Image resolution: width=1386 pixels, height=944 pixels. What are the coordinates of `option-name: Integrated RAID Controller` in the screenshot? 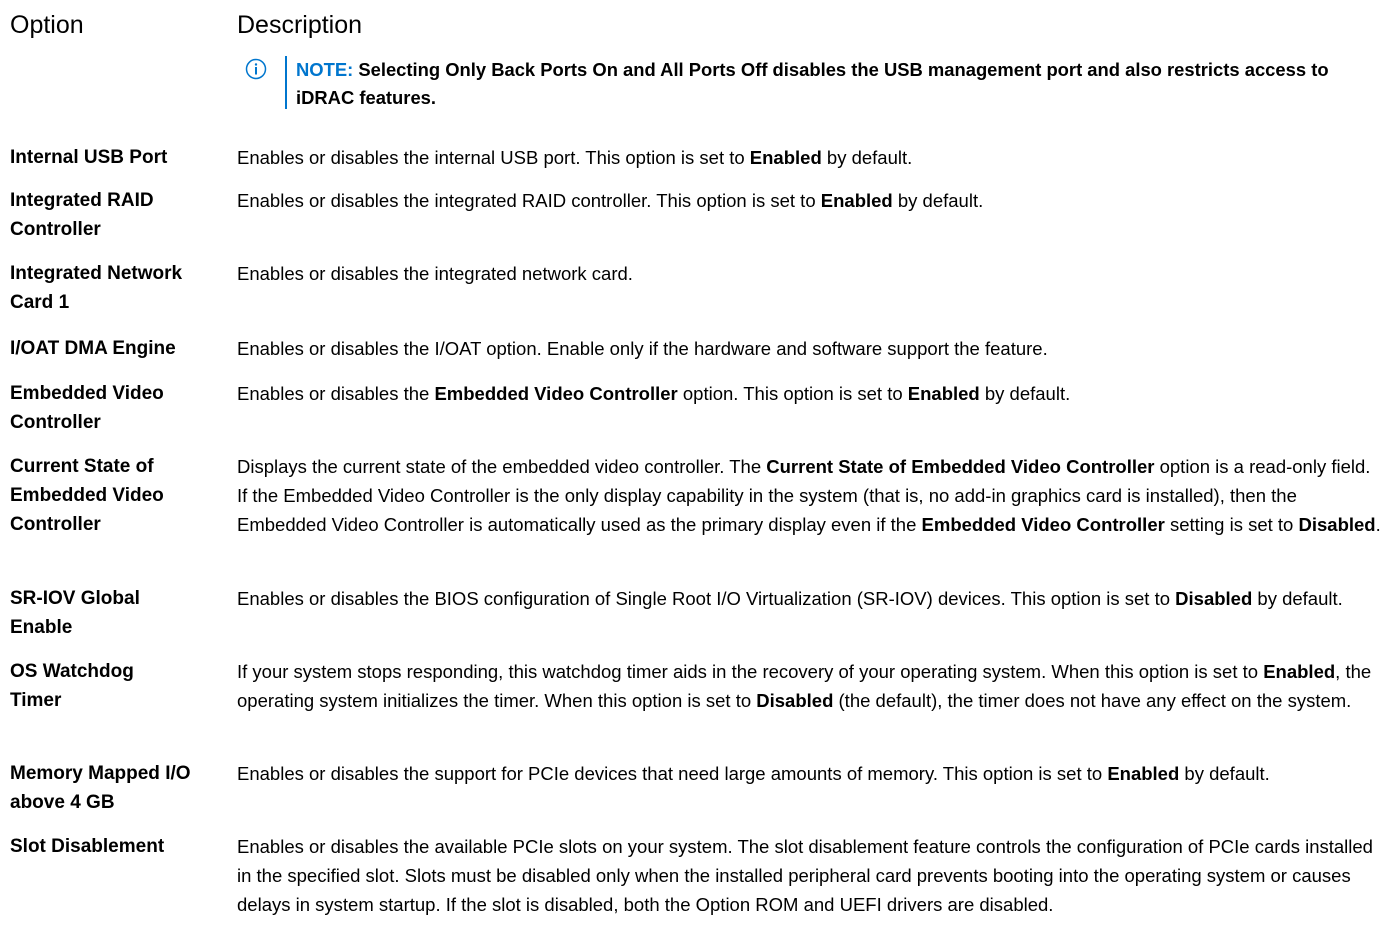 It's located at (82, 215).